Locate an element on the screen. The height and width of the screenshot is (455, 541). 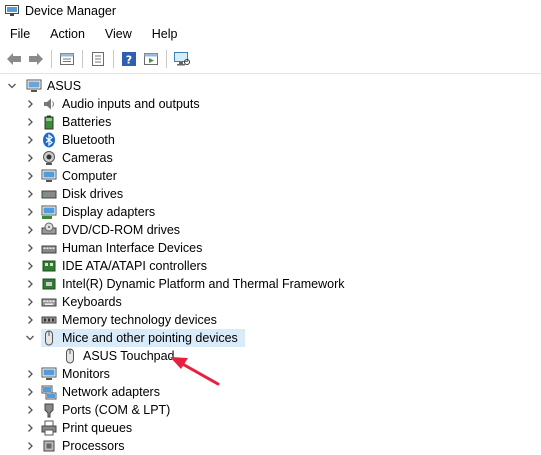
tree-category-audio: Audio inputs and outputs is located at coordinates (113, 104).